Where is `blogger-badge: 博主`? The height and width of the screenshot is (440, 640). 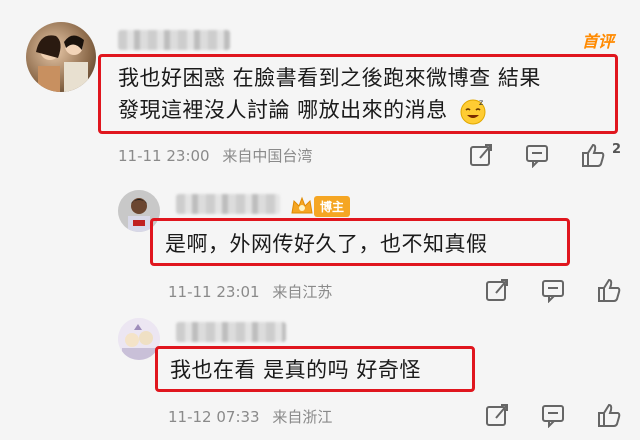 blogger-badge: 博主 is located at coordinates (320, 206).